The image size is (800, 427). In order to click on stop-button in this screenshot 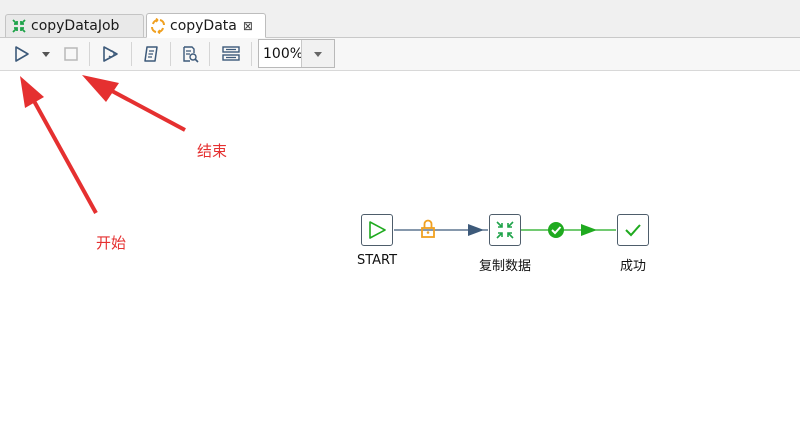, I will do `click(71, 54)`.